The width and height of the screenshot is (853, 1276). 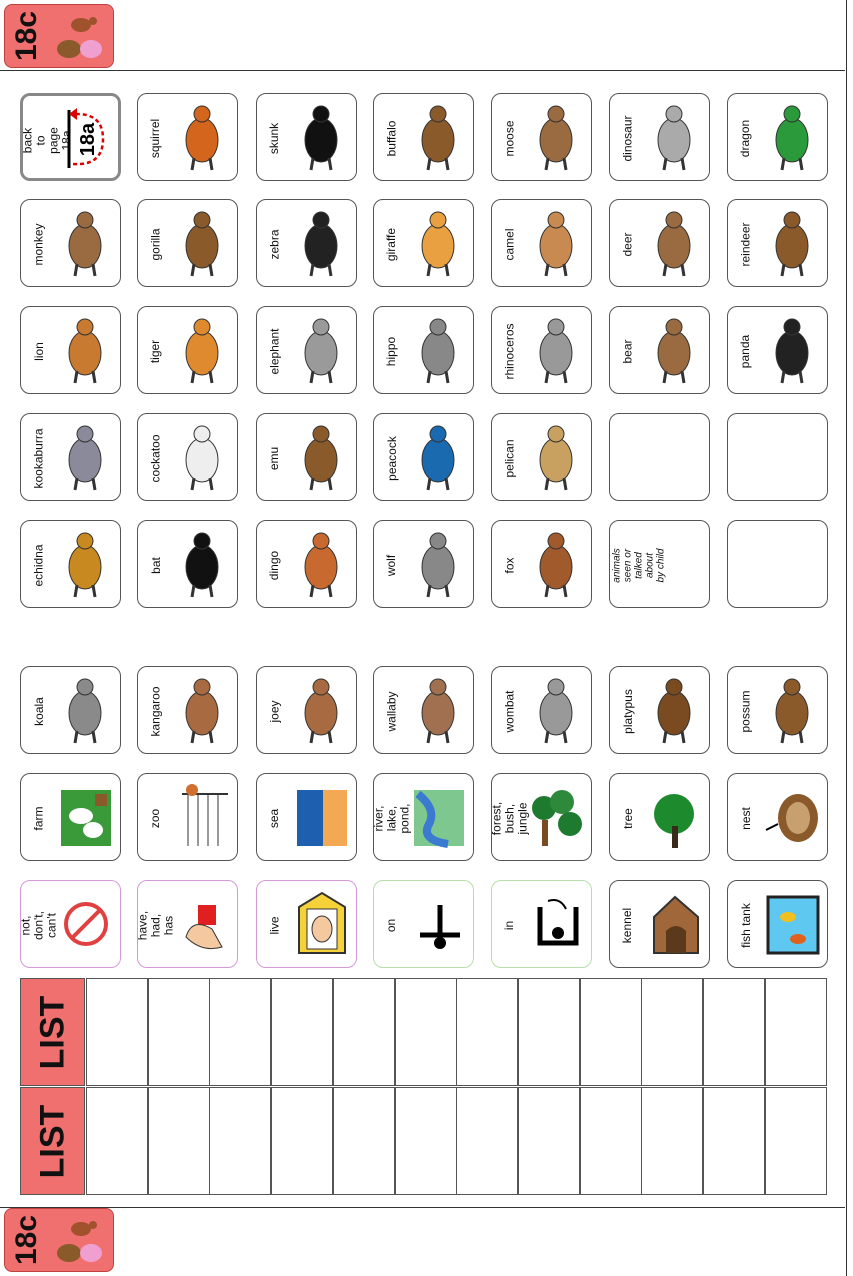 I want to click on symbol-cell-moose: moose, so click(x=541, y=137).